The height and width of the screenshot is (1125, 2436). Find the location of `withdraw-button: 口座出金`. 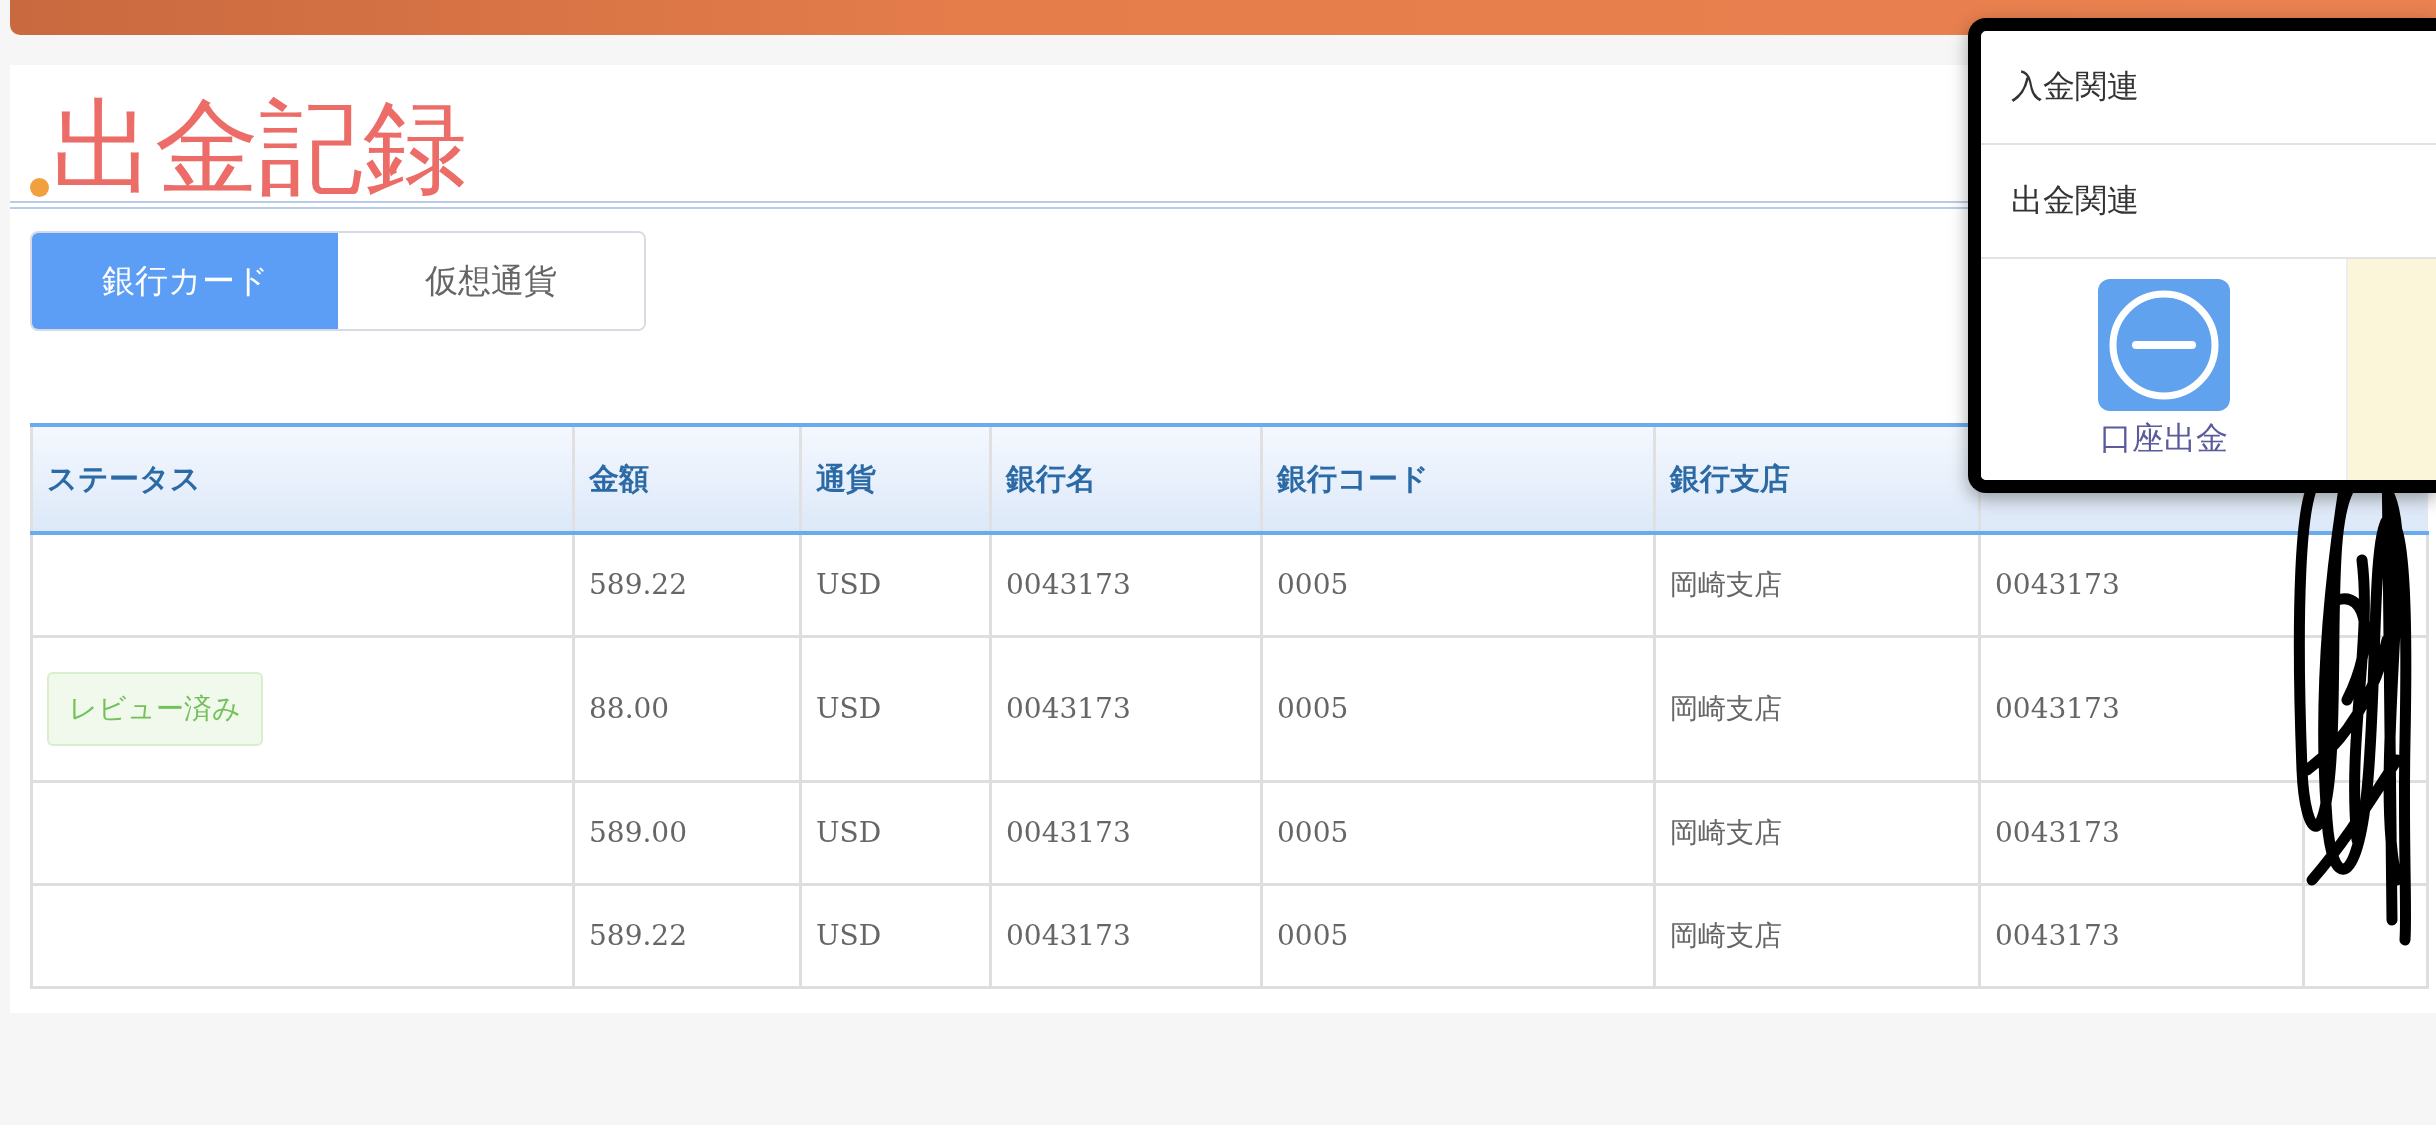

withdraw-button: 口座出金 is located at coordinates (2163, 369).